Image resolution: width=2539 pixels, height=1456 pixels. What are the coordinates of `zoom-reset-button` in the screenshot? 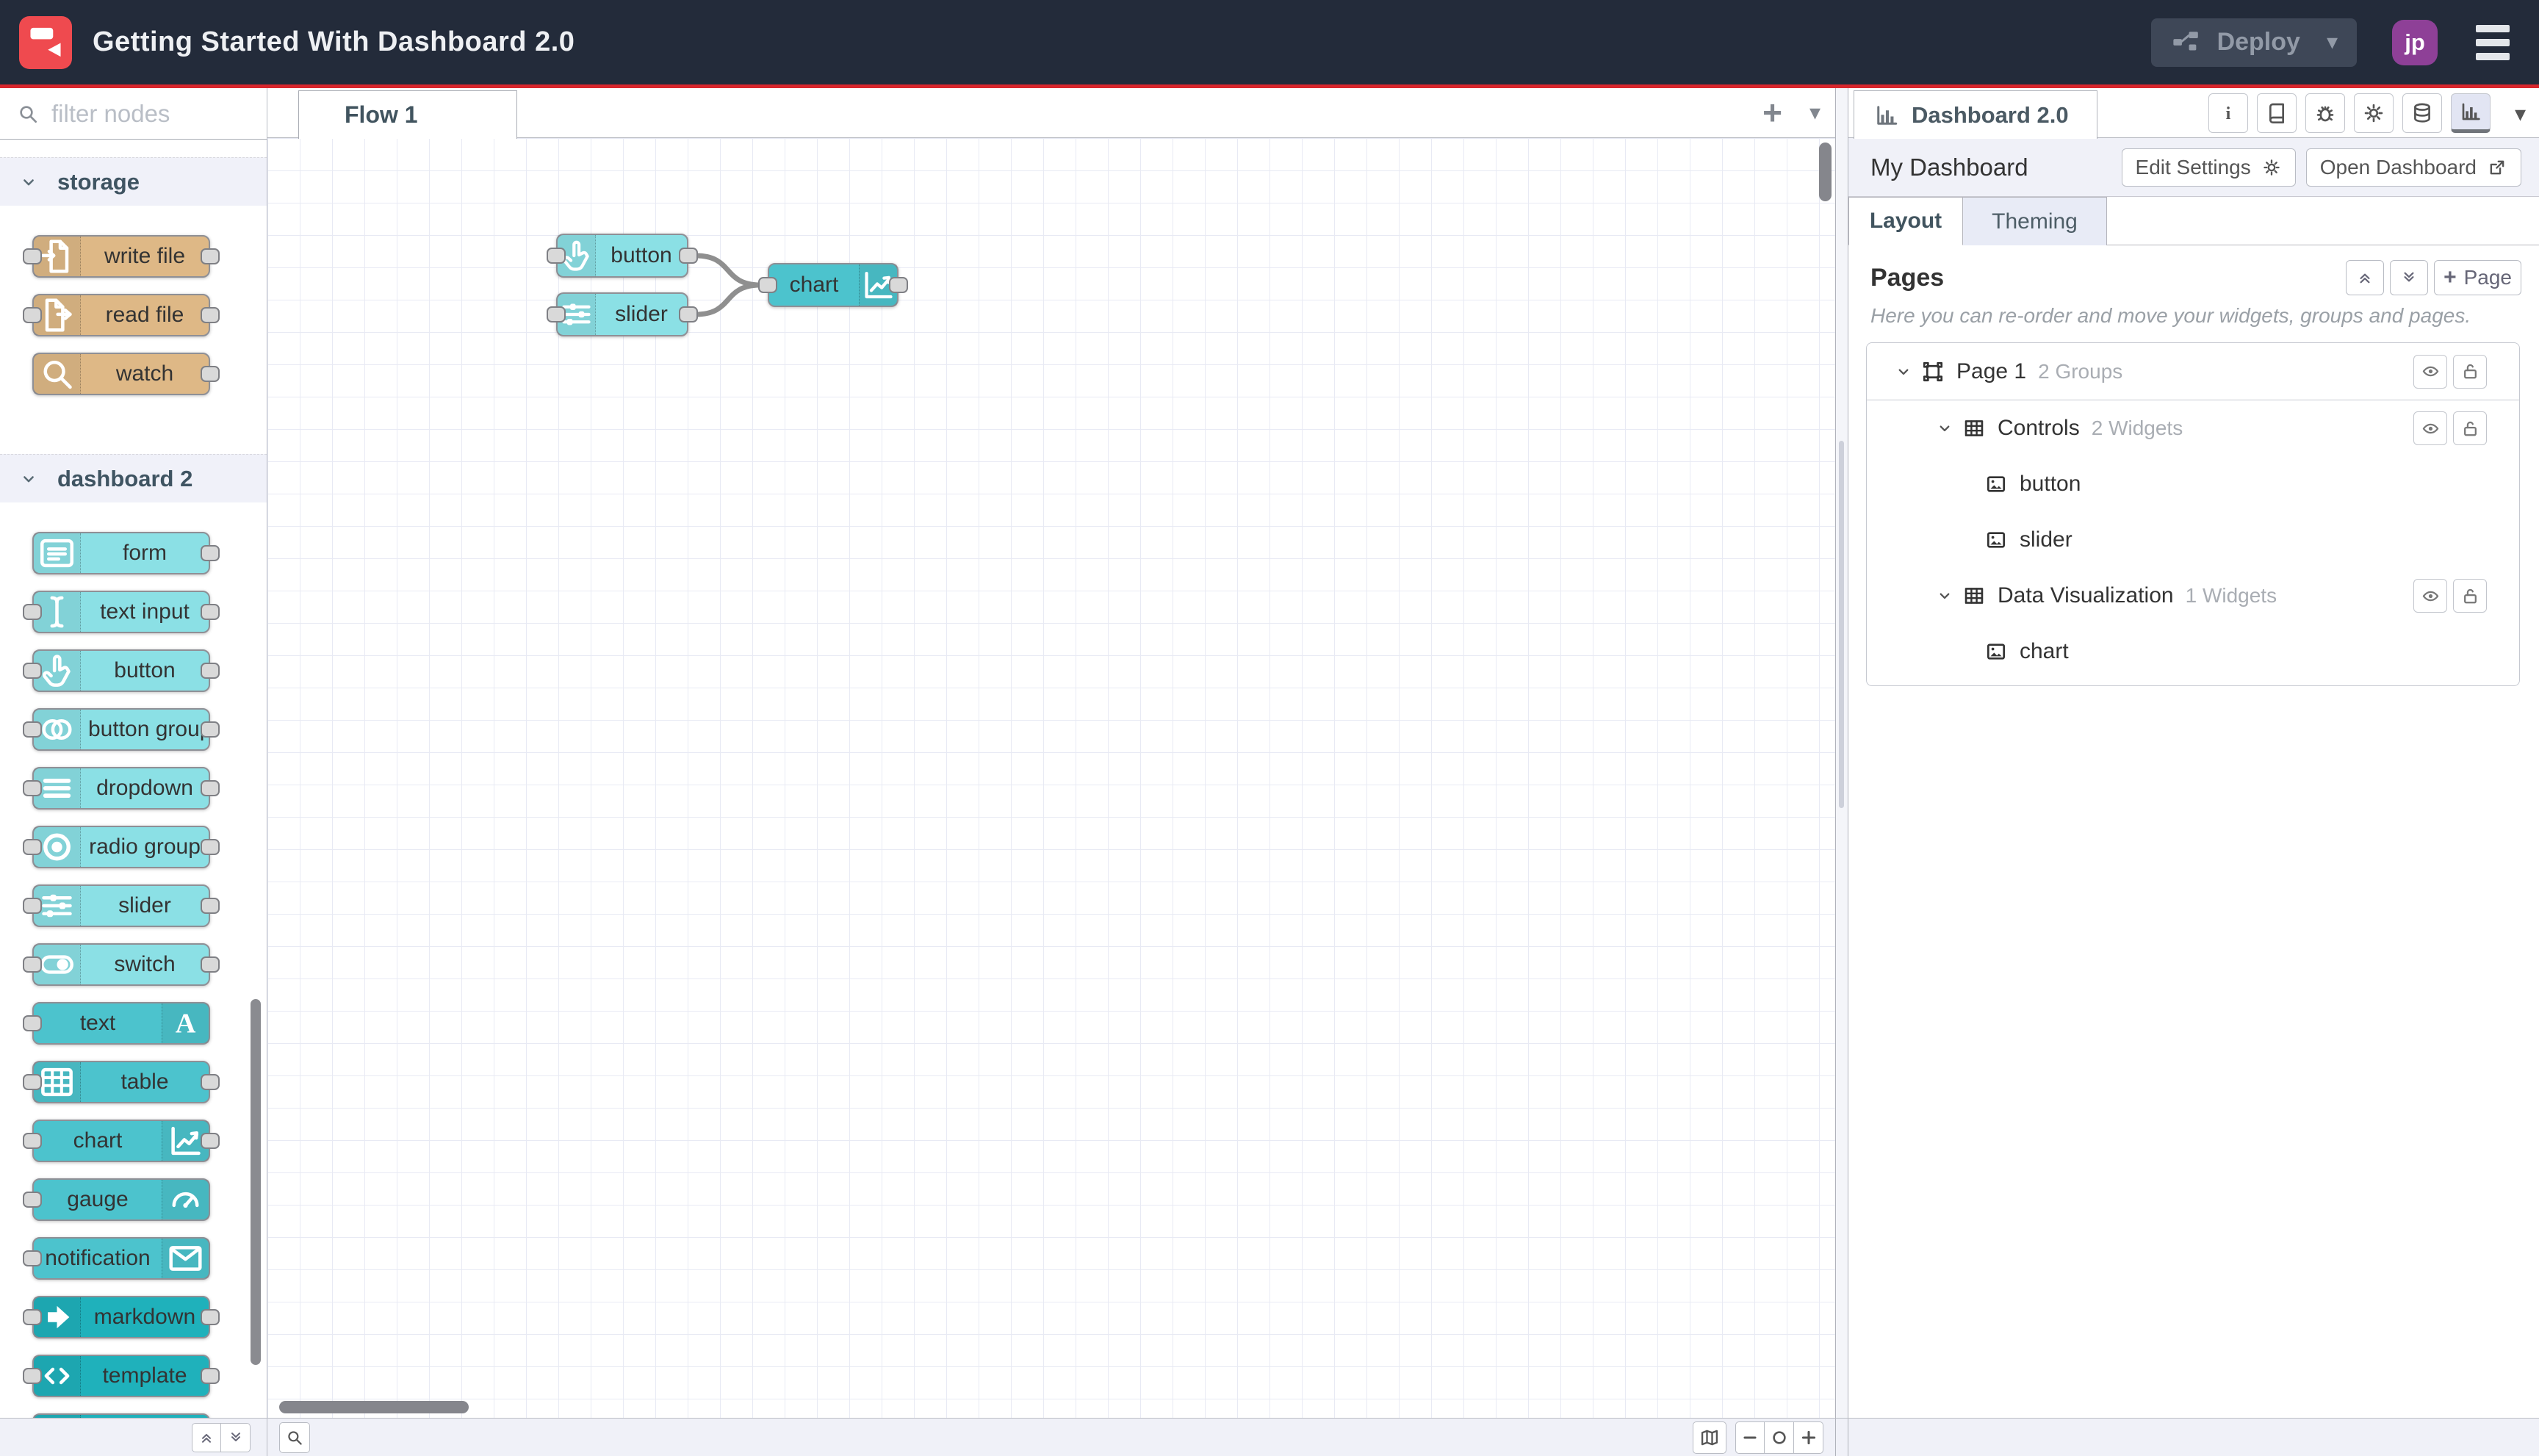 It's located at (1779, 1437).